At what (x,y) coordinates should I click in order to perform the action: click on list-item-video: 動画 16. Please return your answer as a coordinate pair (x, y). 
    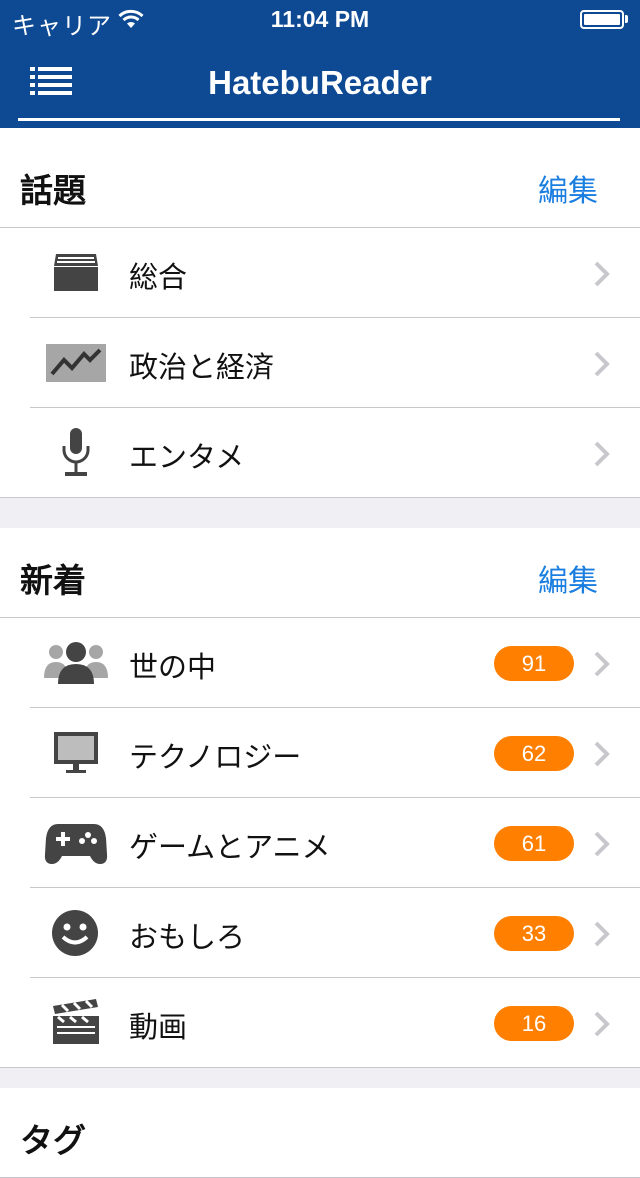
    Looking at the image, I should click on (320, 1023).